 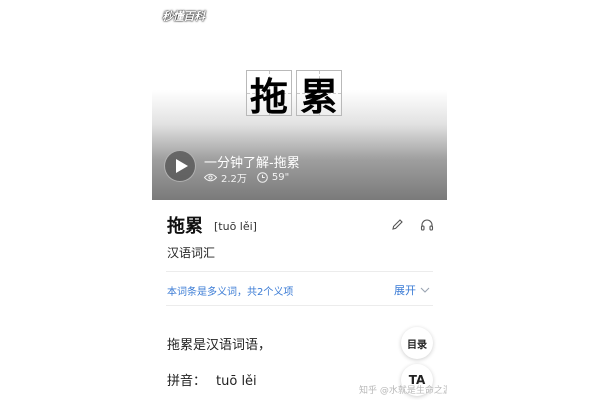 I want to click on eye-icon, so click(x=210, y=177).